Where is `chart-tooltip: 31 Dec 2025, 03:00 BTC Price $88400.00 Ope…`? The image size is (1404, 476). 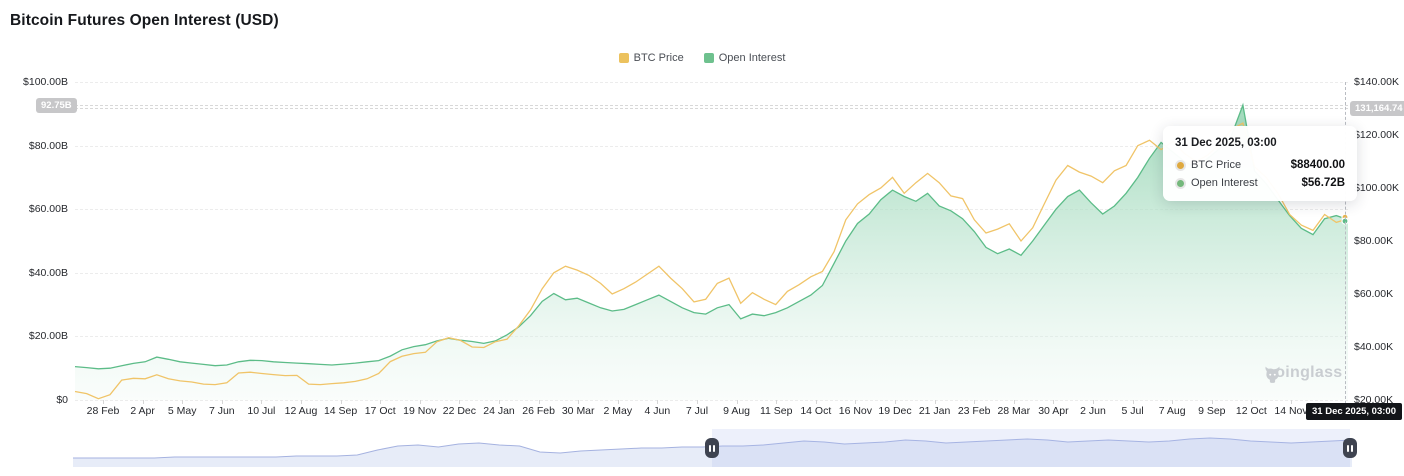
chart-tooltip: 31 Dec 2025, 03:00 BTC Price $88400.00 Ope… is located at coordinates (1260, 163).